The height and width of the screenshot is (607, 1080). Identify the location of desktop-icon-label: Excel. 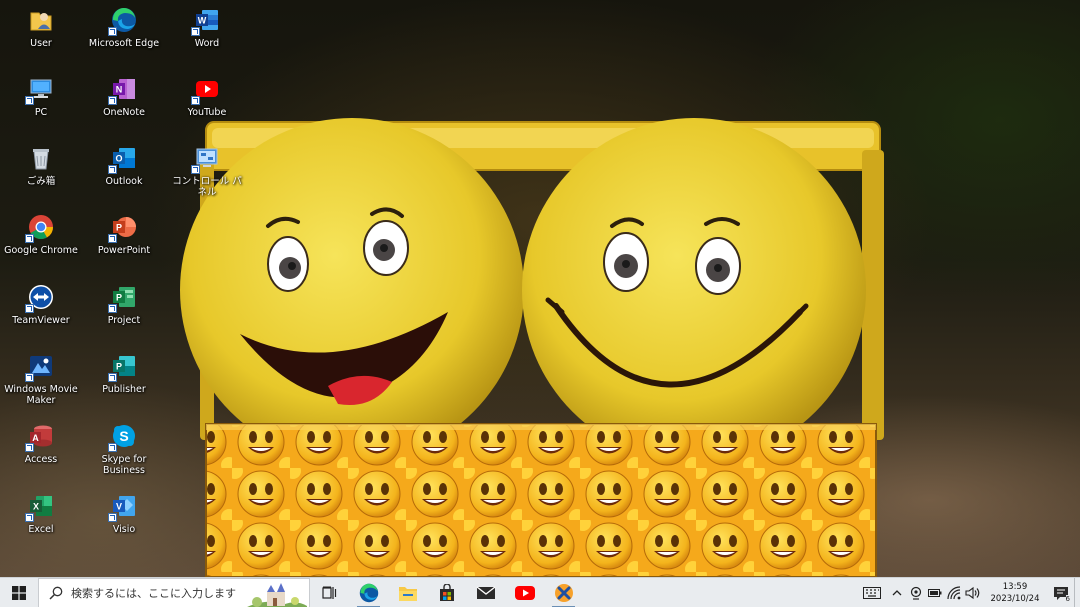
(41, 529).